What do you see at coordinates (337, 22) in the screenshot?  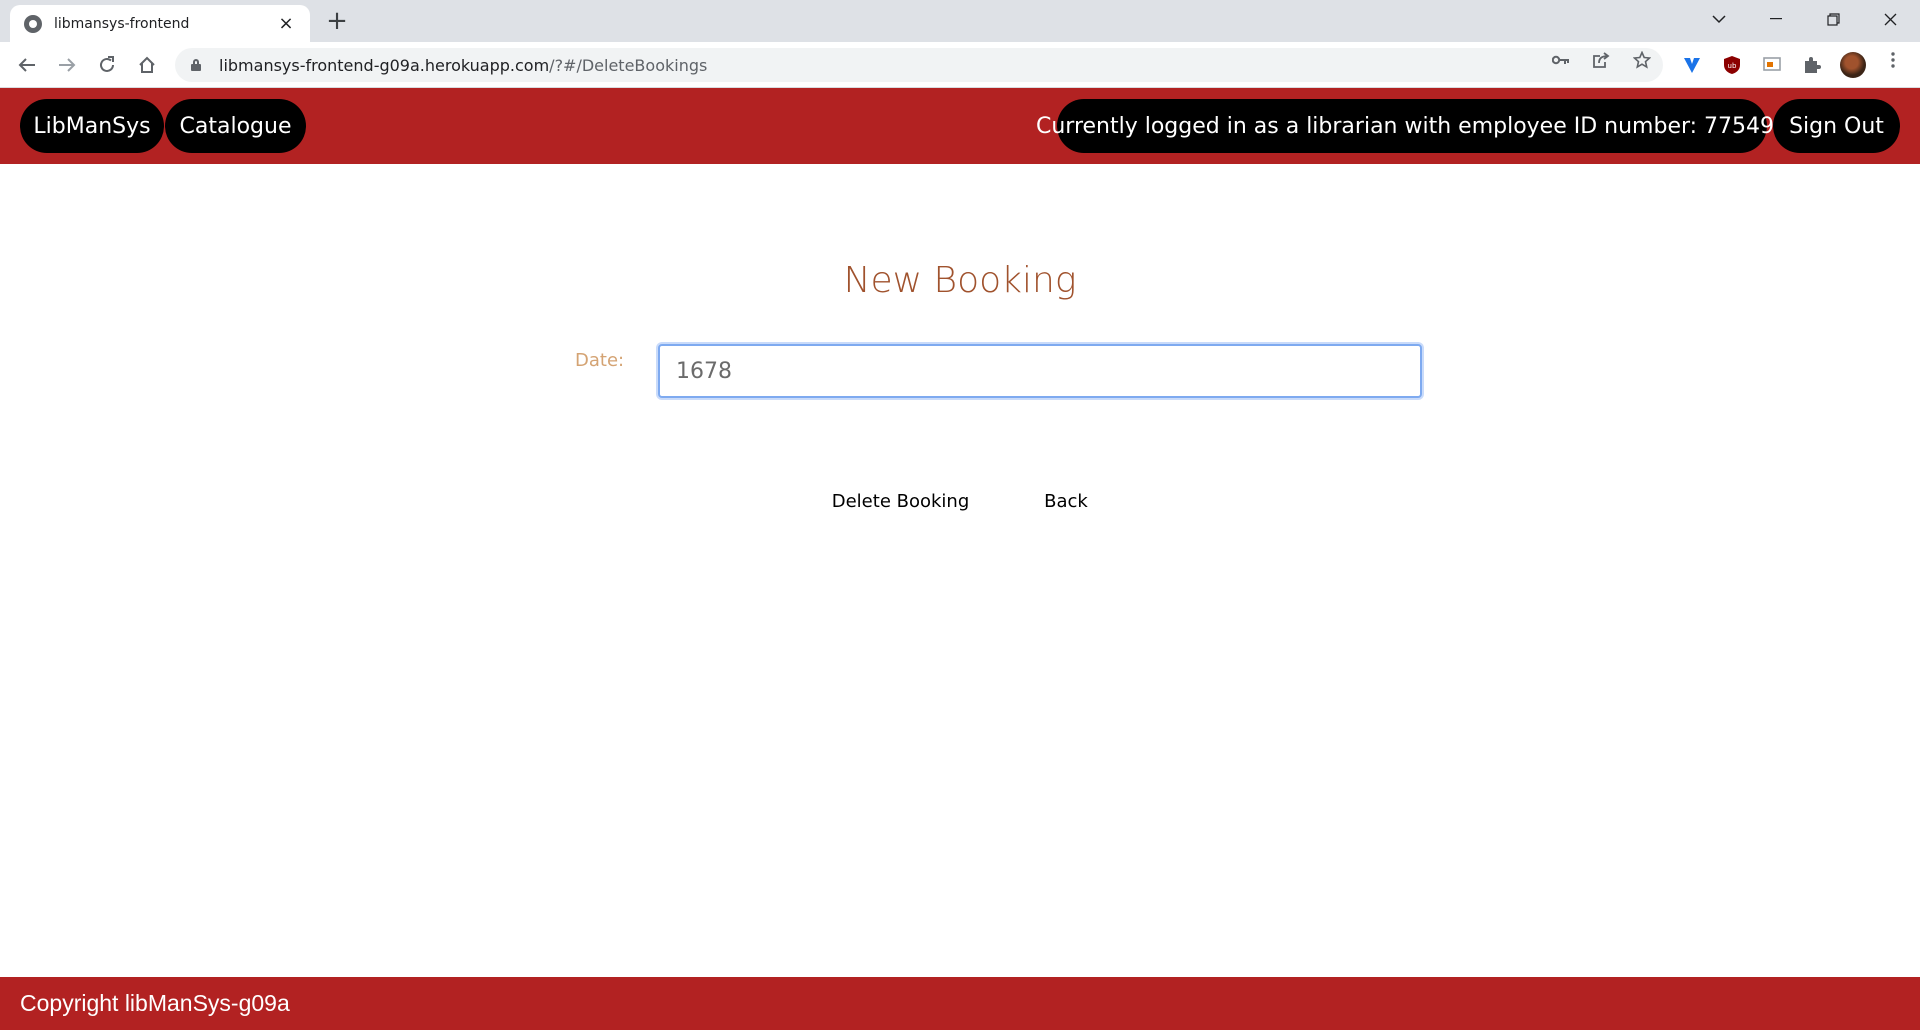 I see `new-tab-button: +` at bounding box center [337, 22].